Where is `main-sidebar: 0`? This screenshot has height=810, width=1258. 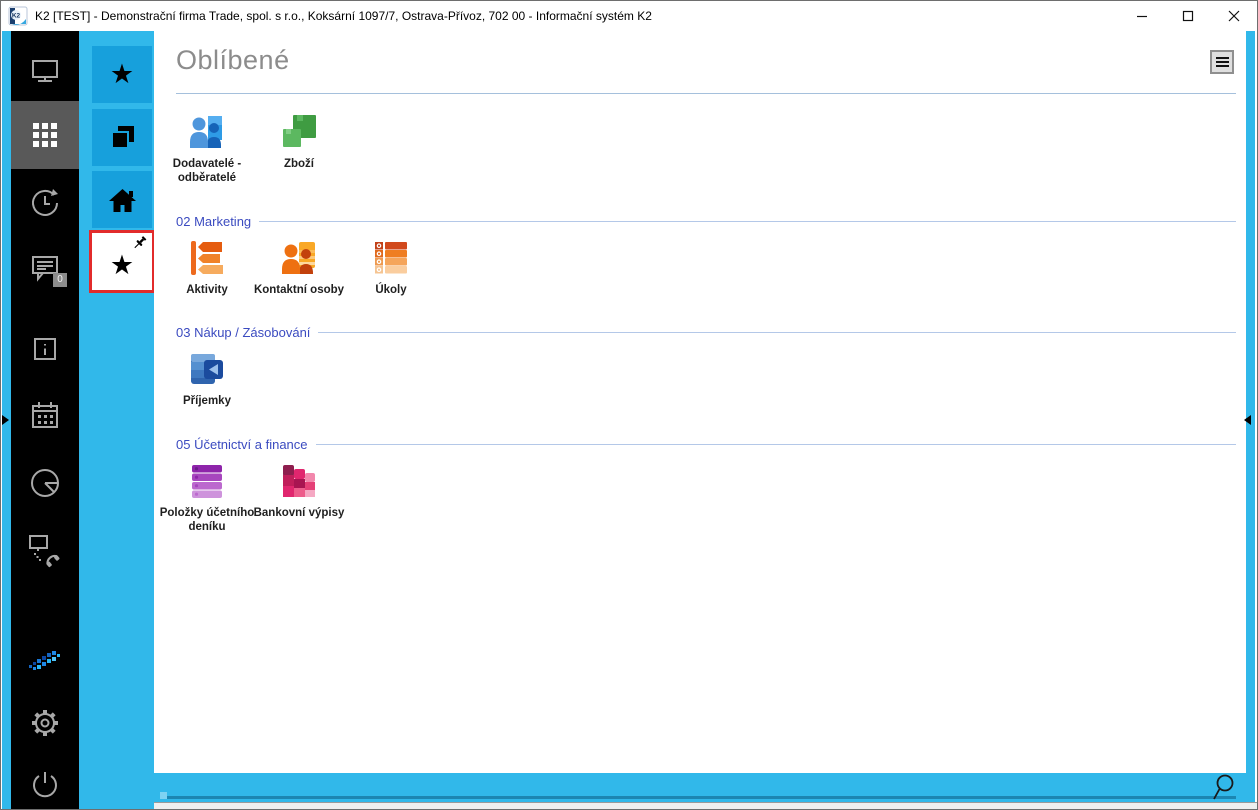 main-sidebar: 0 is located at coordinates (45, 420).